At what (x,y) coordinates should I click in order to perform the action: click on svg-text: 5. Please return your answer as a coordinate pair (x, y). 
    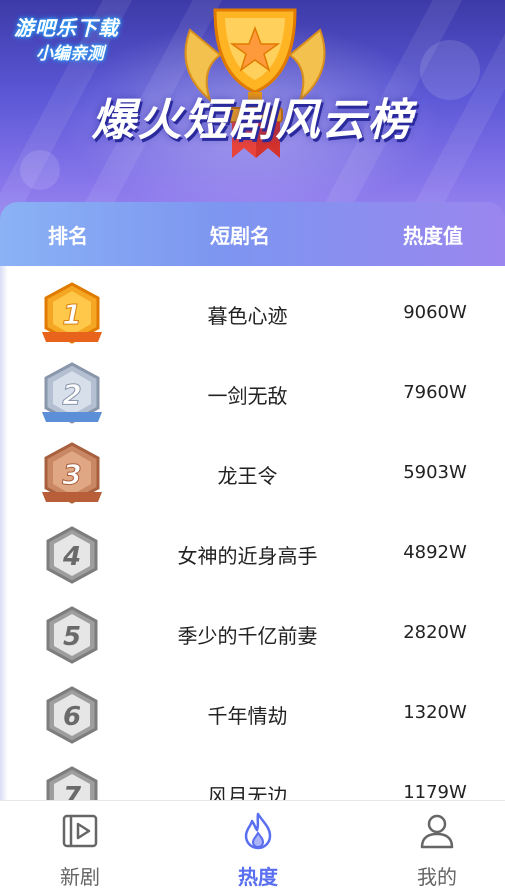
    Looking at the image, I should click on (72, 637).